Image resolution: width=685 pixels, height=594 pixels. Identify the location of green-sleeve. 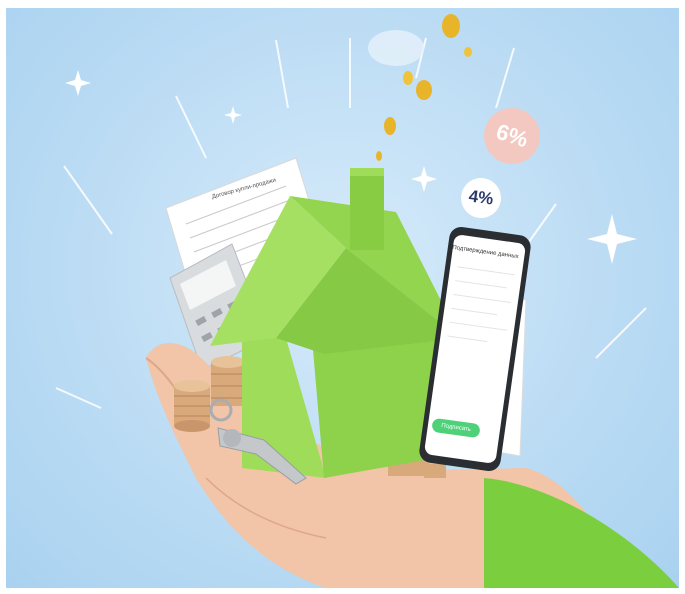
(581, 533).